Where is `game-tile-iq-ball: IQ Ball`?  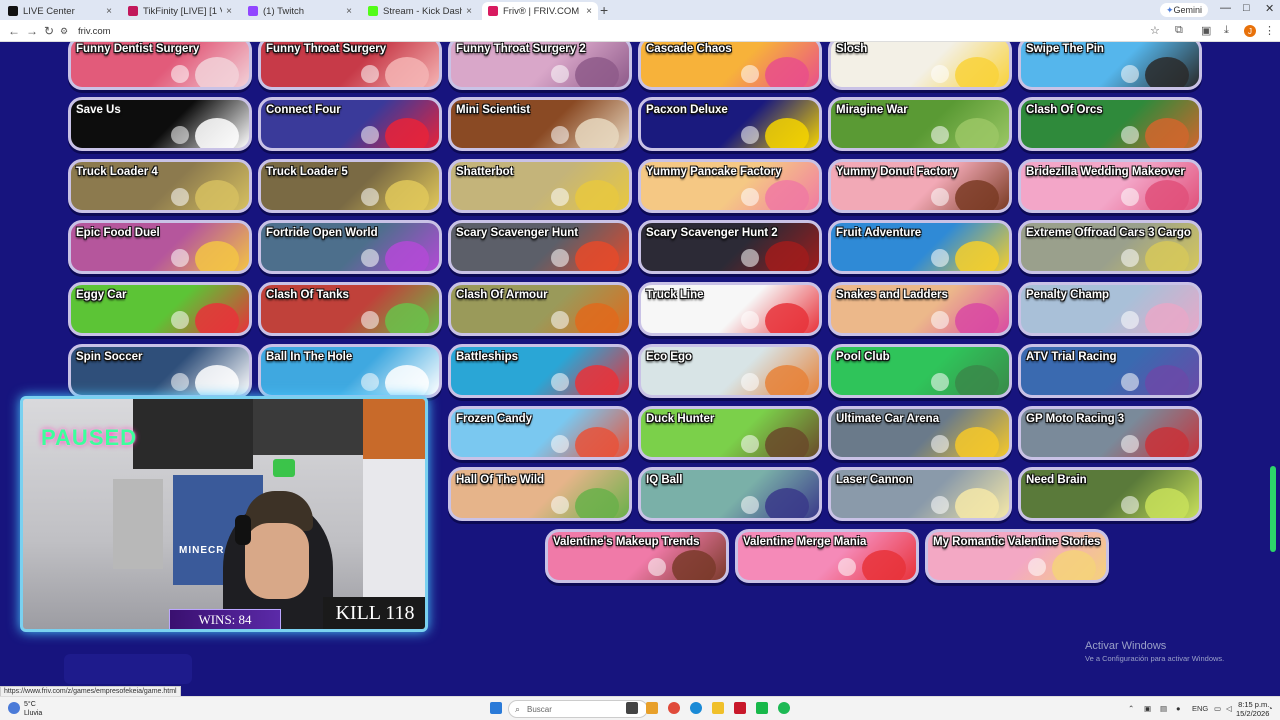
game-tile-iq-ball: IQ Ball is located at coordinates (730, 494).